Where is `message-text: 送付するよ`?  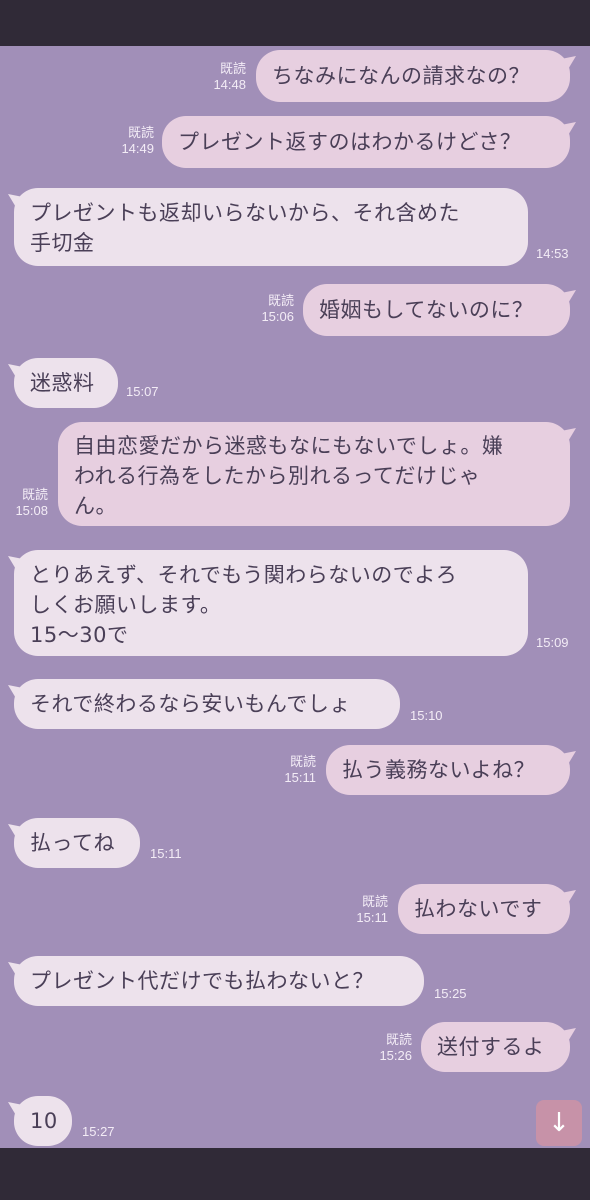 message-text: 送付するよ is located at coordinates (491, 1047).